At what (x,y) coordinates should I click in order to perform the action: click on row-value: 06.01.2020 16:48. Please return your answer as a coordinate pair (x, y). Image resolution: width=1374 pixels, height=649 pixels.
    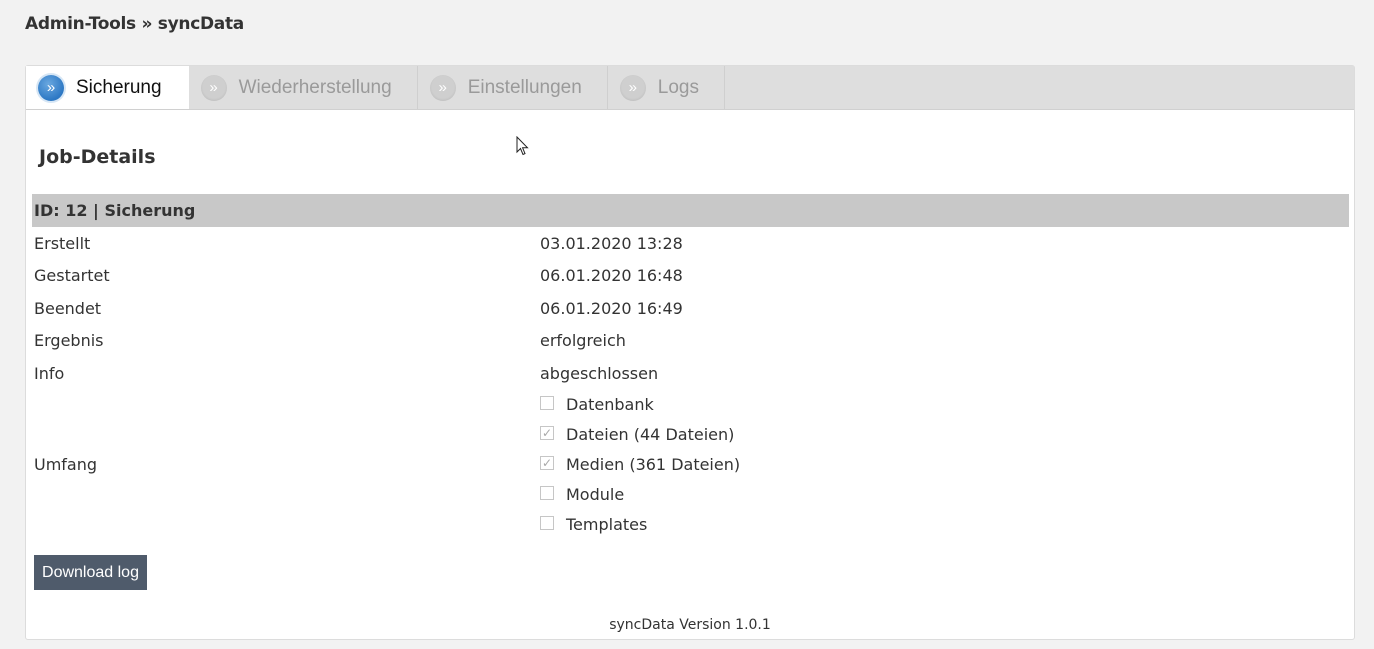
    Looking at the image, I should click on (611, 276).